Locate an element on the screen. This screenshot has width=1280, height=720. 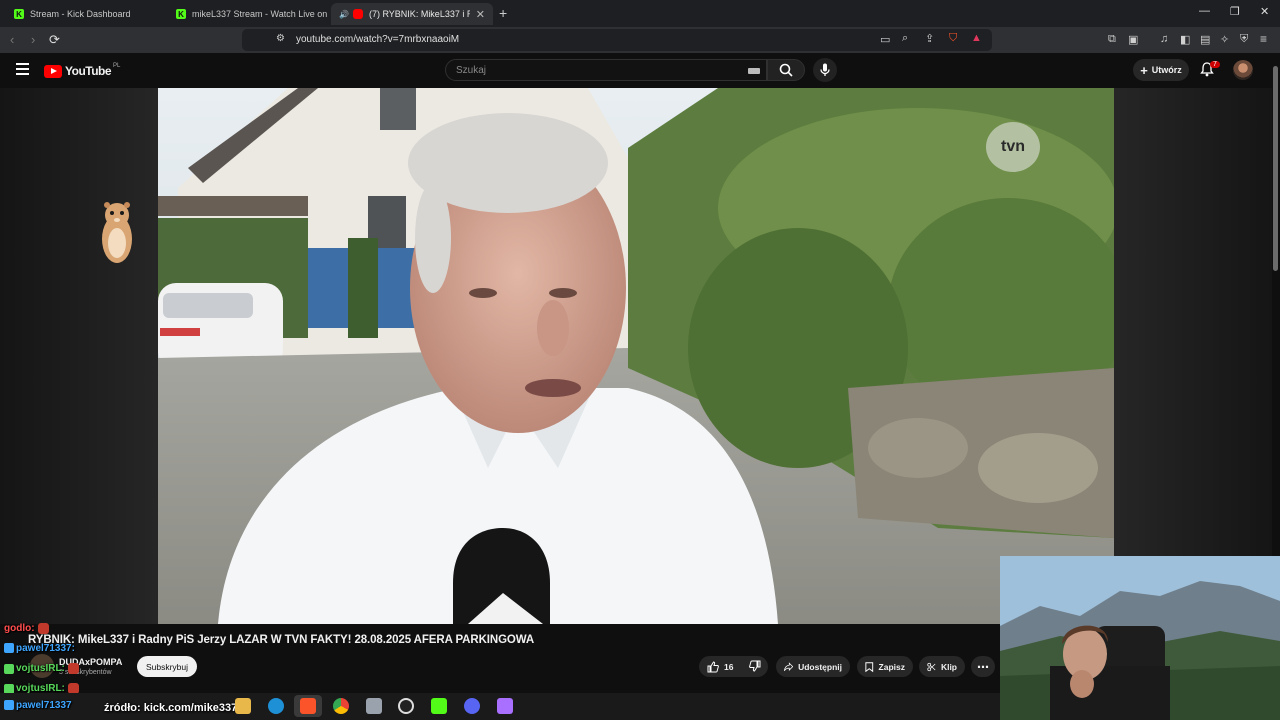
notification-badge: 7 is located at coordinates (1215, 64).